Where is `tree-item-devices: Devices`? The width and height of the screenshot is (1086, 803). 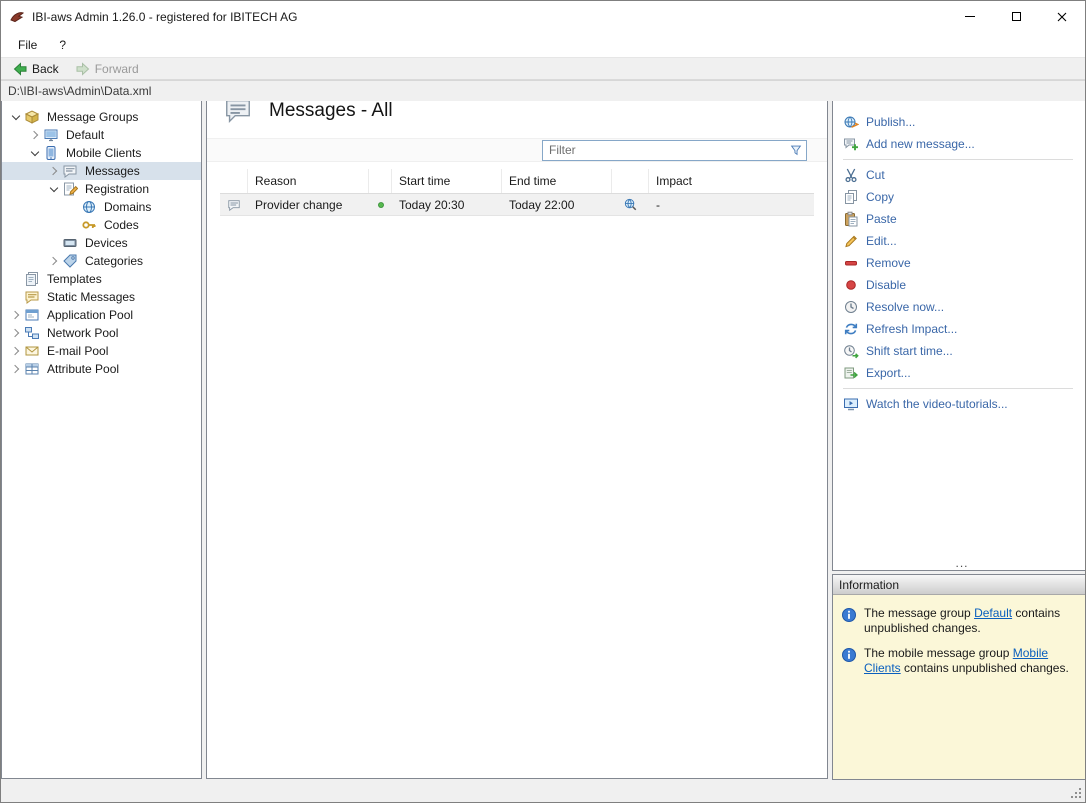
tree-item-devices: Devices is located at coordinates (101, 243).